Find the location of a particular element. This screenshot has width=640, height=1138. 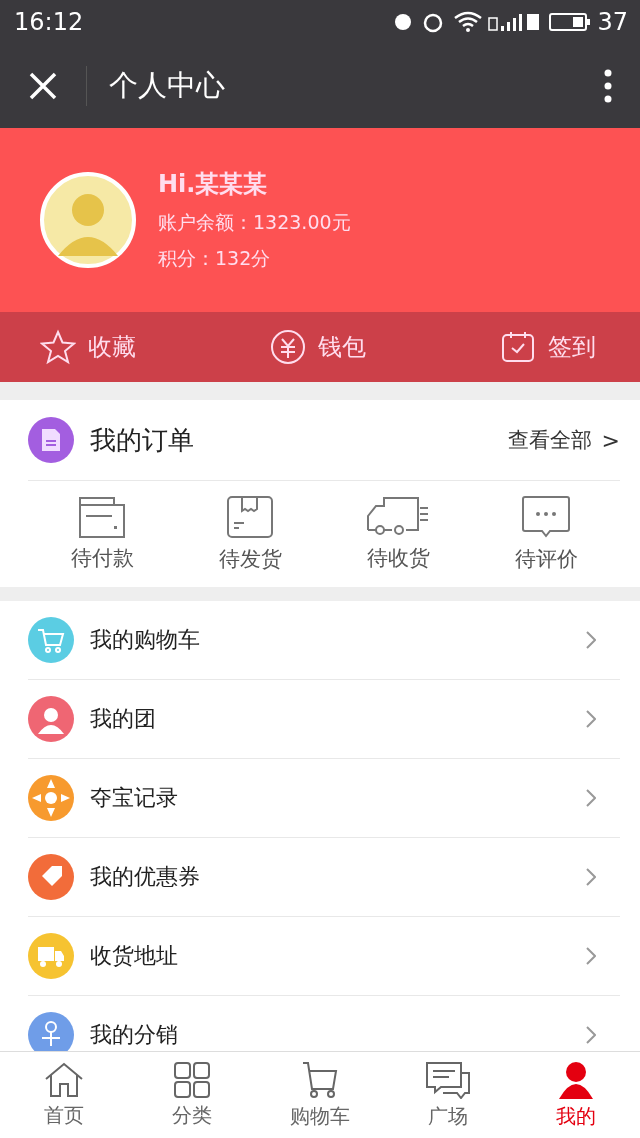

tab: 首页 is located at coordinates (64, 1095).